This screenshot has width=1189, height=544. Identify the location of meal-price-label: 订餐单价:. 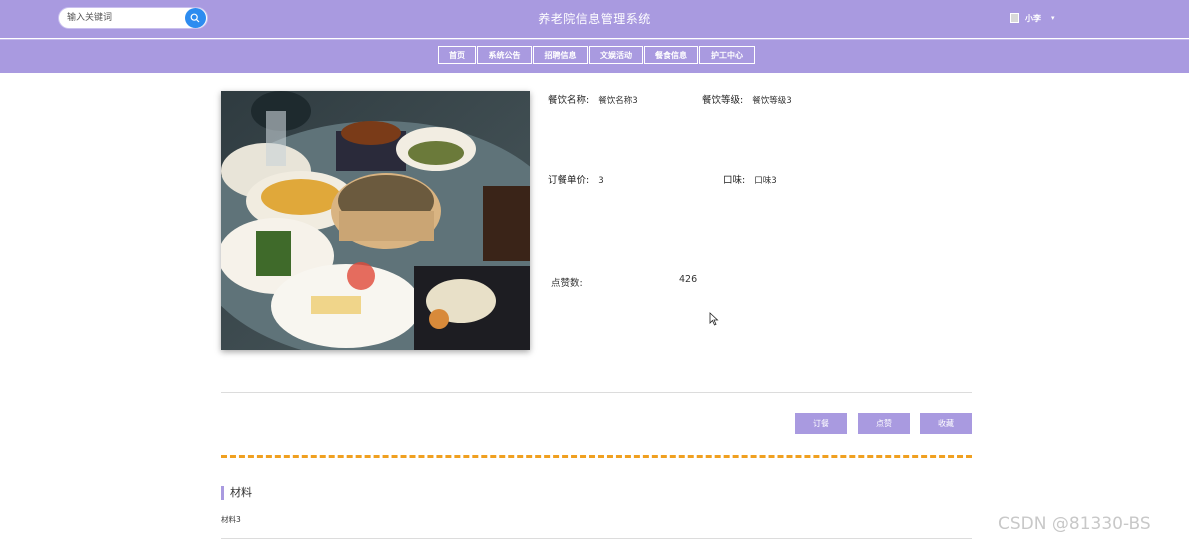
(569, 180).